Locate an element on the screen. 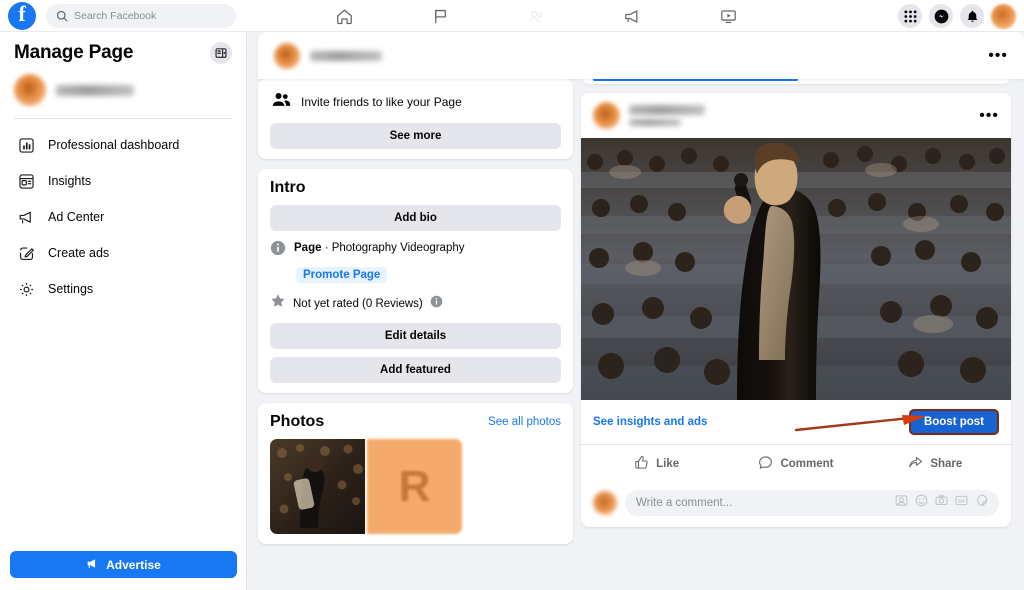 This screenshot has height=590, width=1024. letter-tile-thumbnail: R is located at coordinates (414, 486).